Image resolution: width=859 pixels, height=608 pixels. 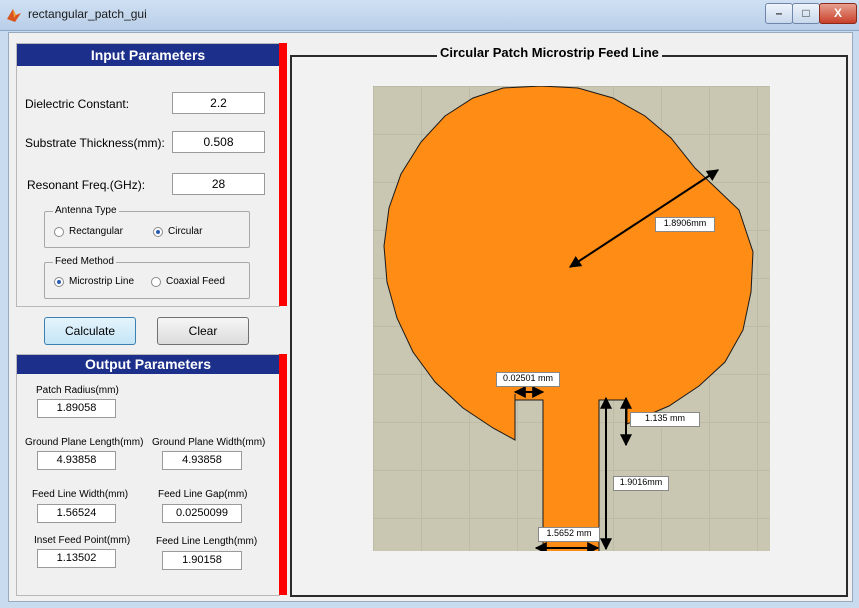 What do you see at coordinates (86, 210) in the screenshot?
I see `antenna-type-title: Antenna Type` at bounding box center [86, 210].